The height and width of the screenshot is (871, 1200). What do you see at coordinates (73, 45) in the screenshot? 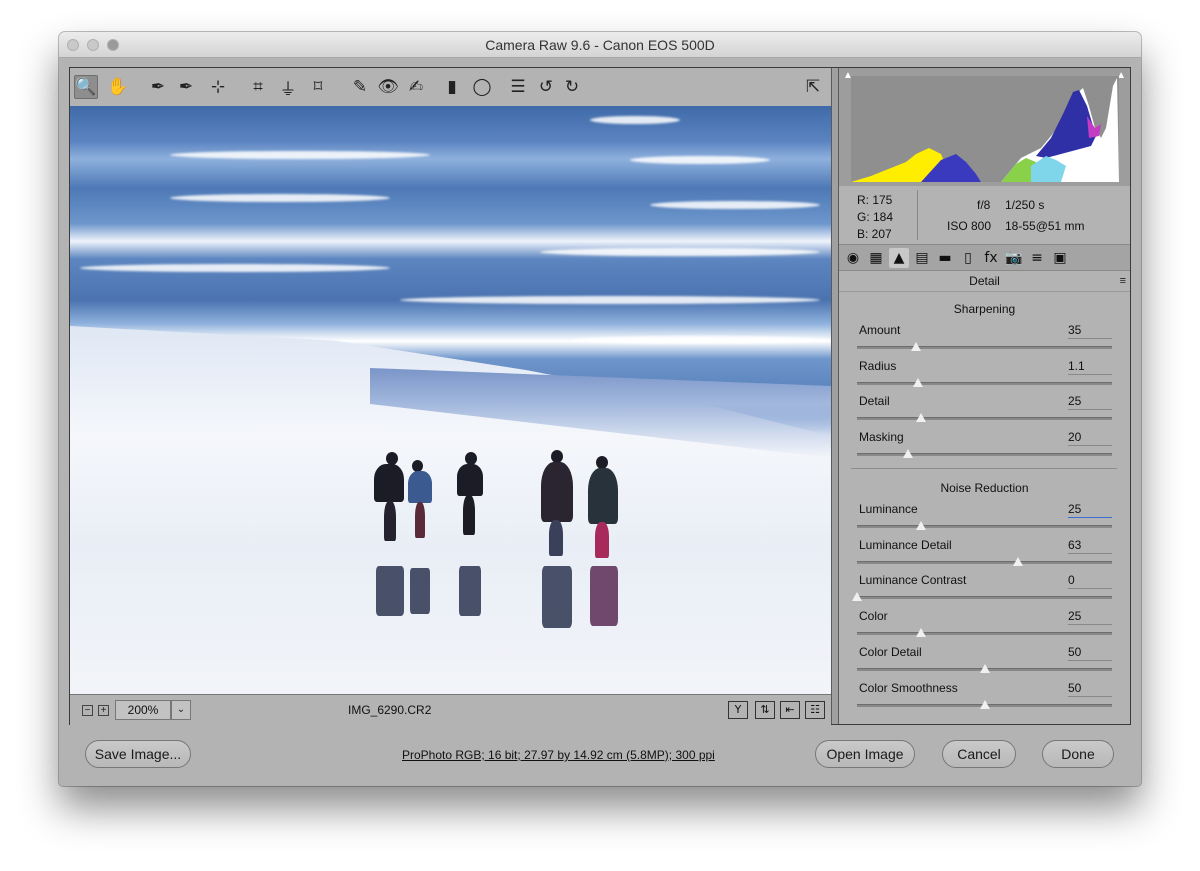
I see `close-window-button` at bounding box center [73, 45].